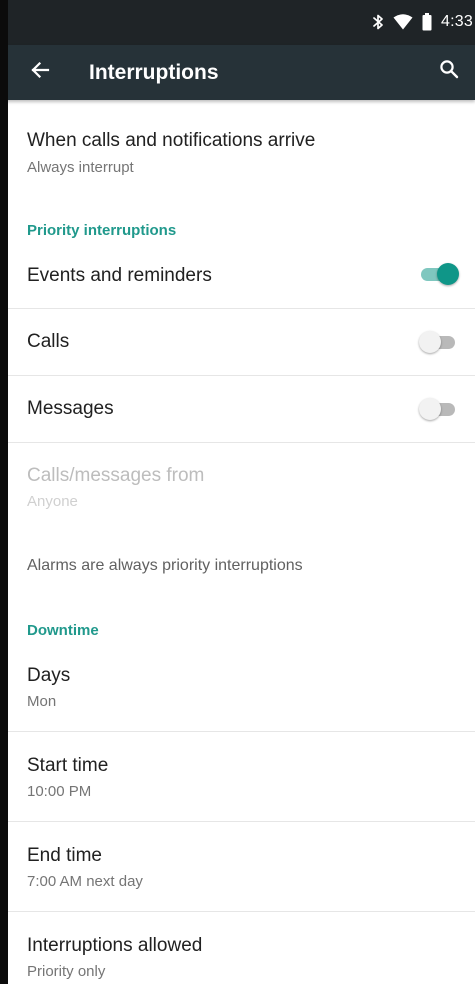  What do you see at coordinates (4, 492) in the screenshot?
I see `screen-edge` at bounding box center [4, 492].